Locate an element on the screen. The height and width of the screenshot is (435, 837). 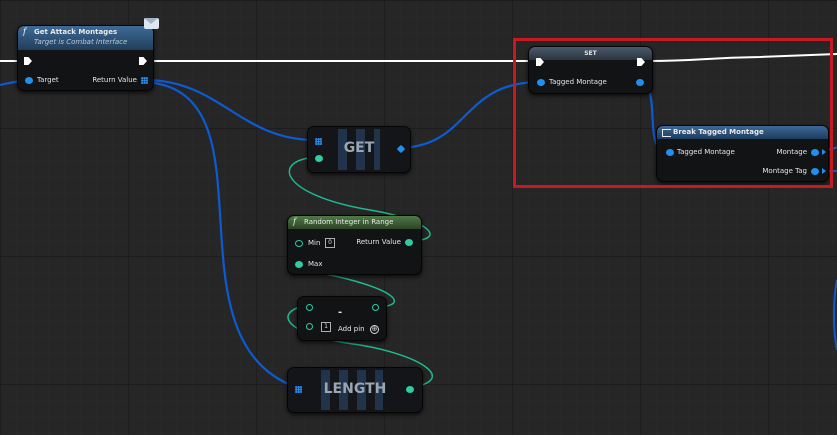
node-label: GET is located at coordinates (359, 148).